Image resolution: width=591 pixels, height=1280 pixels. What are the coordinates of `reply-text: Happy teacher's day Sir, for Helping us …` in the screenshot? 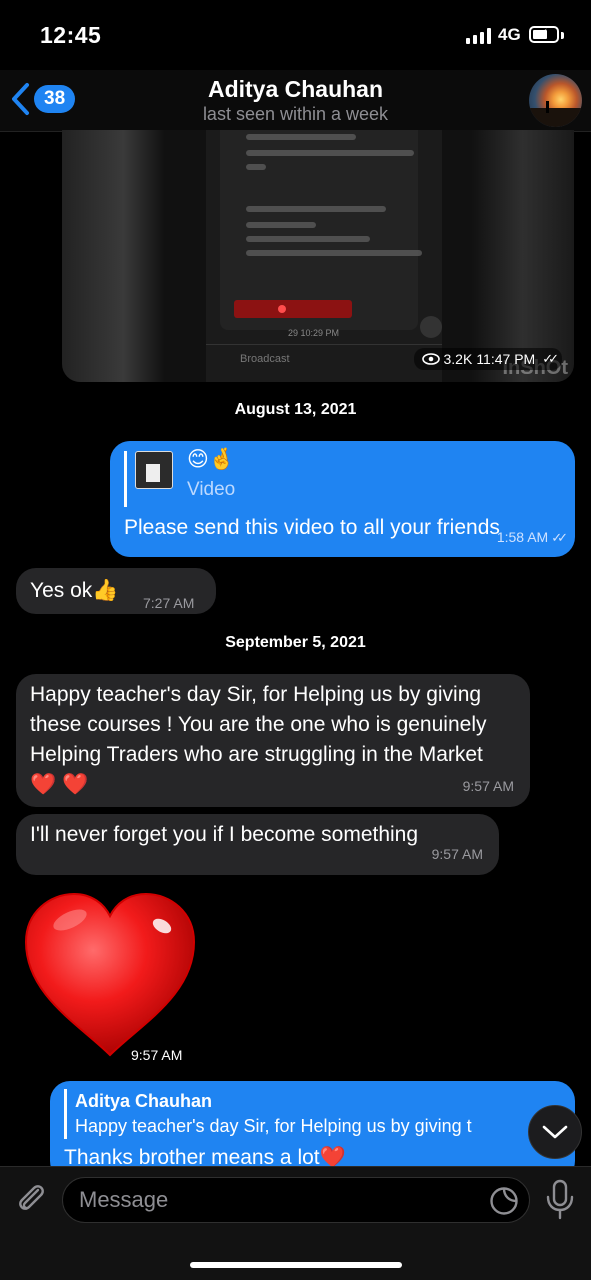 It's located at (273, 1126).